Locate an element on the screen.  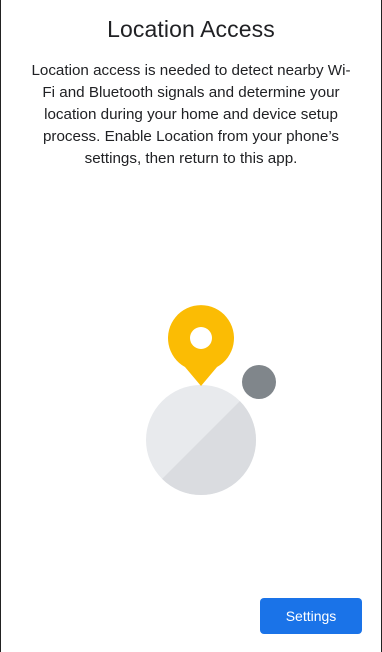
location-illustration is located at coordinates (211, 400).